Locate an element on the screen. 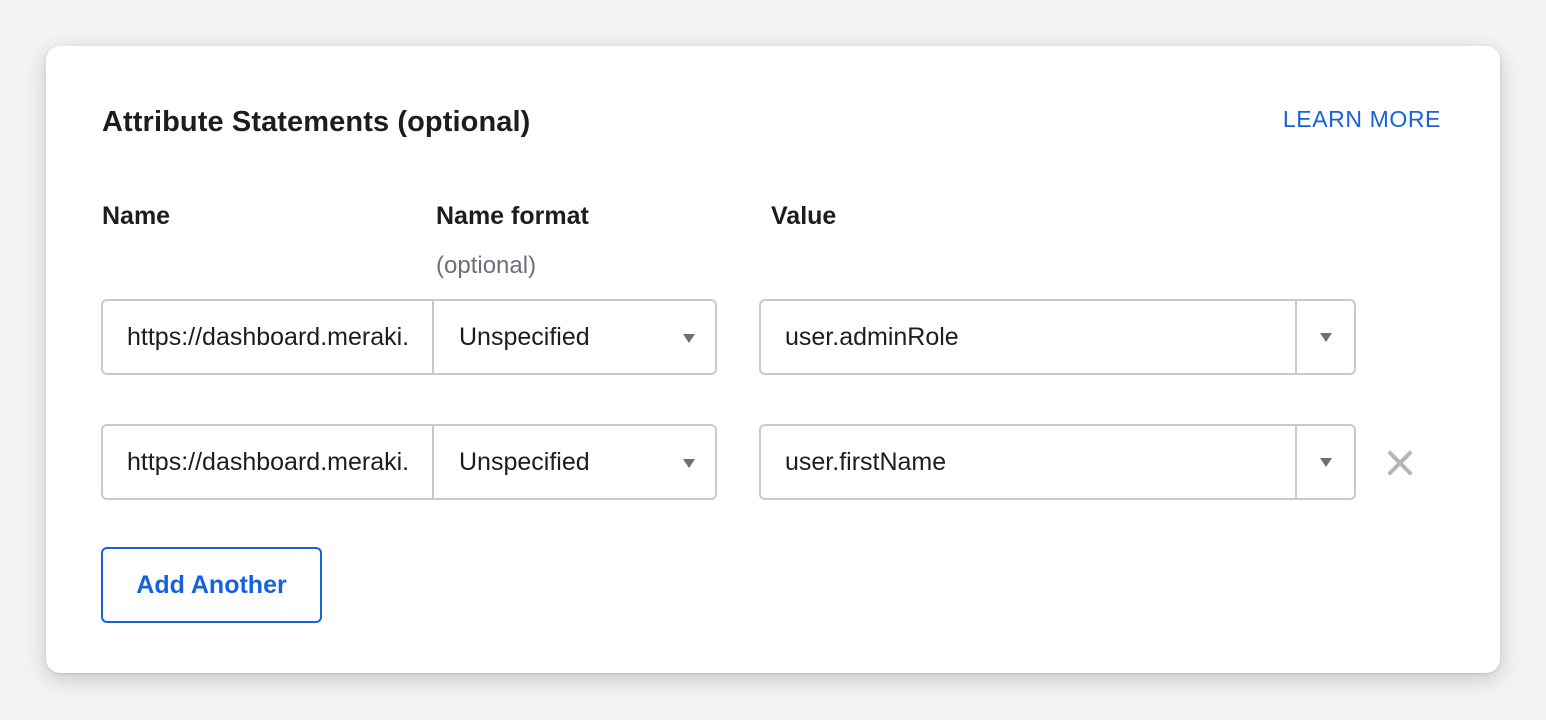 The image size is (1546, 720). column-header-value: Value is located at coordinates (804, 216).